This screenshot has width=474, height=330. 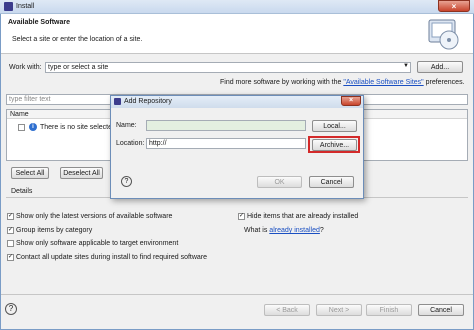 I want to click on latest-versions-checkbox: ✓, so click(x=10, y=216).